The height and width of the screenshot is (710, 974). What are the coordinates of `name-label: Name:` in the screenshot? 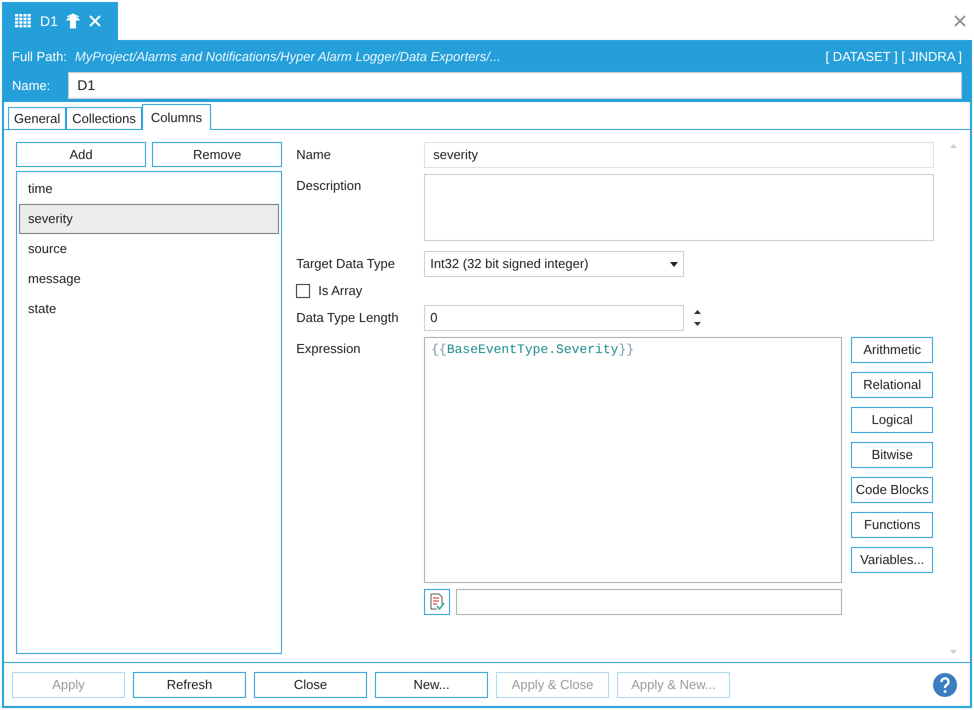 It's located at (31, 85).